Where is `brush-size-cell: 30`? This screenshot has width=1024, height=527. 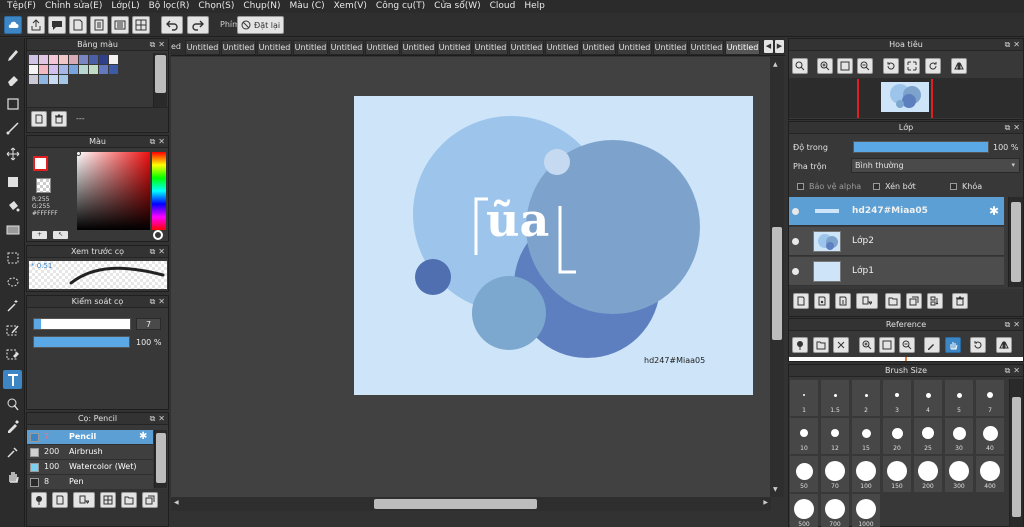
brush-size-cell: 30 is located at coordinates (959, 436).